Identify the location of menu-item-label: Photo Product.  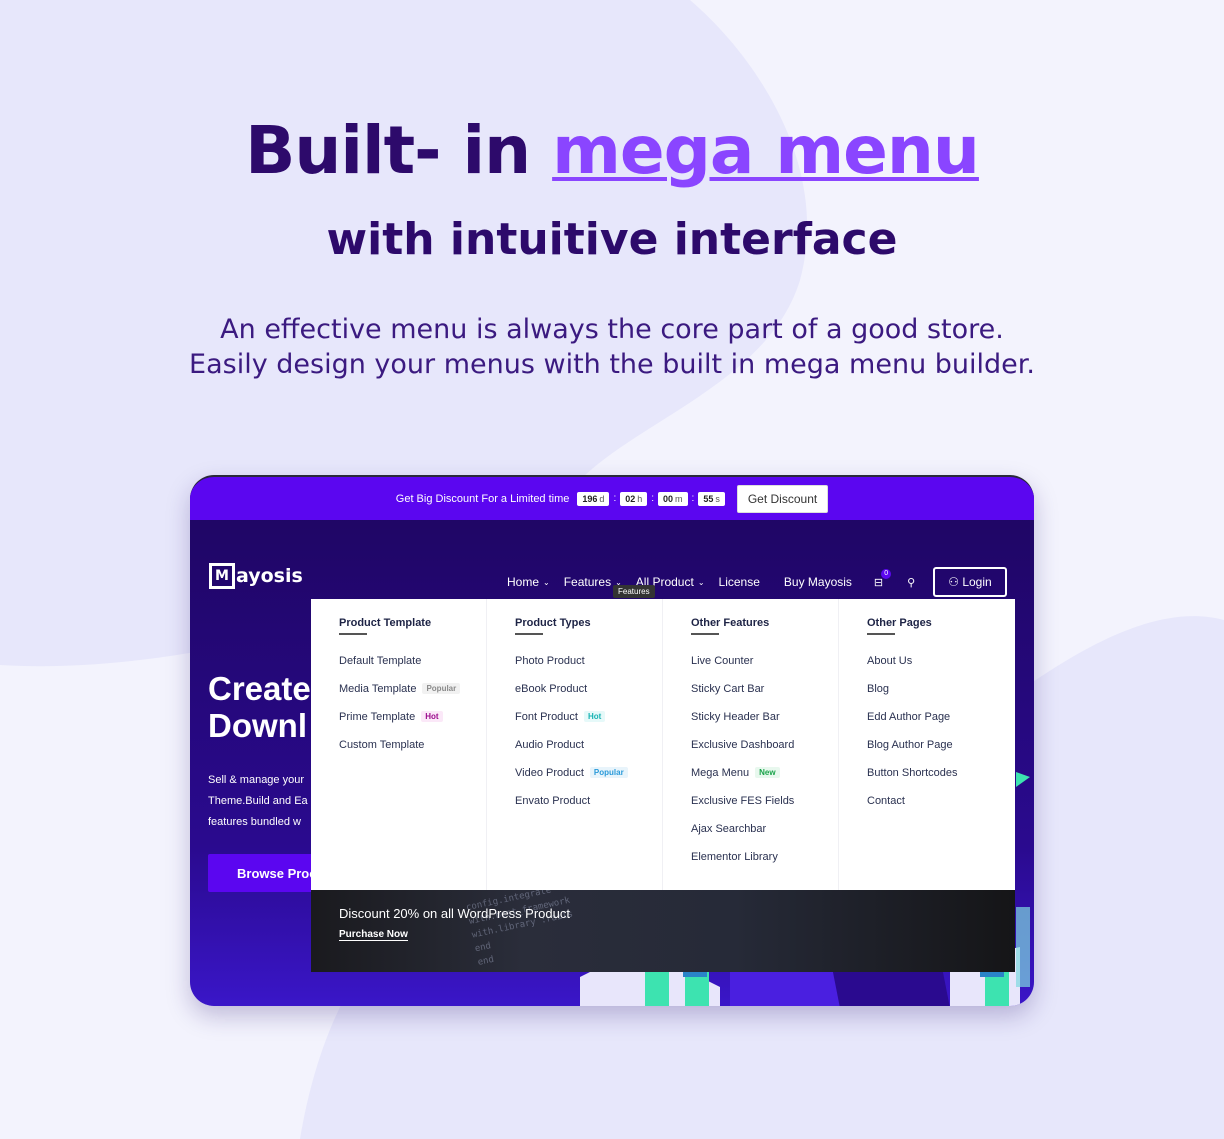
(550, 661).